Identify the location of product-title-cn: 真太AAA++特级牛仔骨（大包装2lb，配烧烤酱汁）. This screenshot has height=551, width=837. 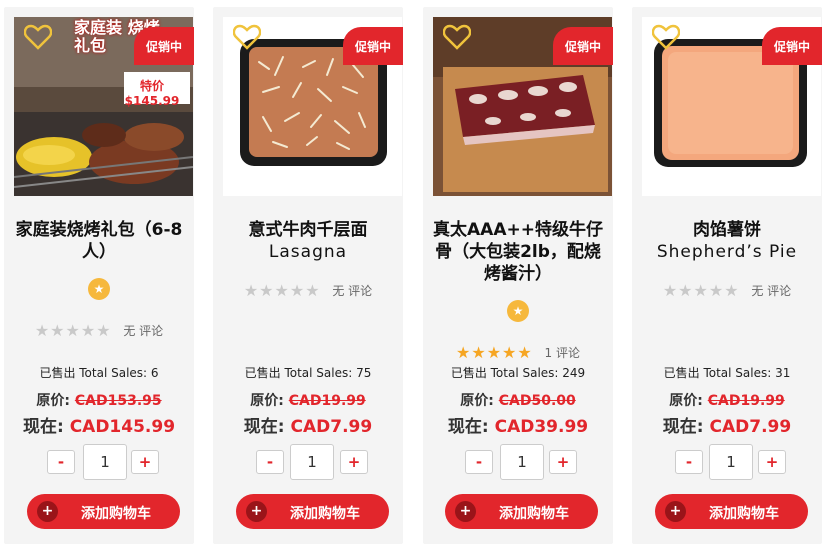
(518, 252).